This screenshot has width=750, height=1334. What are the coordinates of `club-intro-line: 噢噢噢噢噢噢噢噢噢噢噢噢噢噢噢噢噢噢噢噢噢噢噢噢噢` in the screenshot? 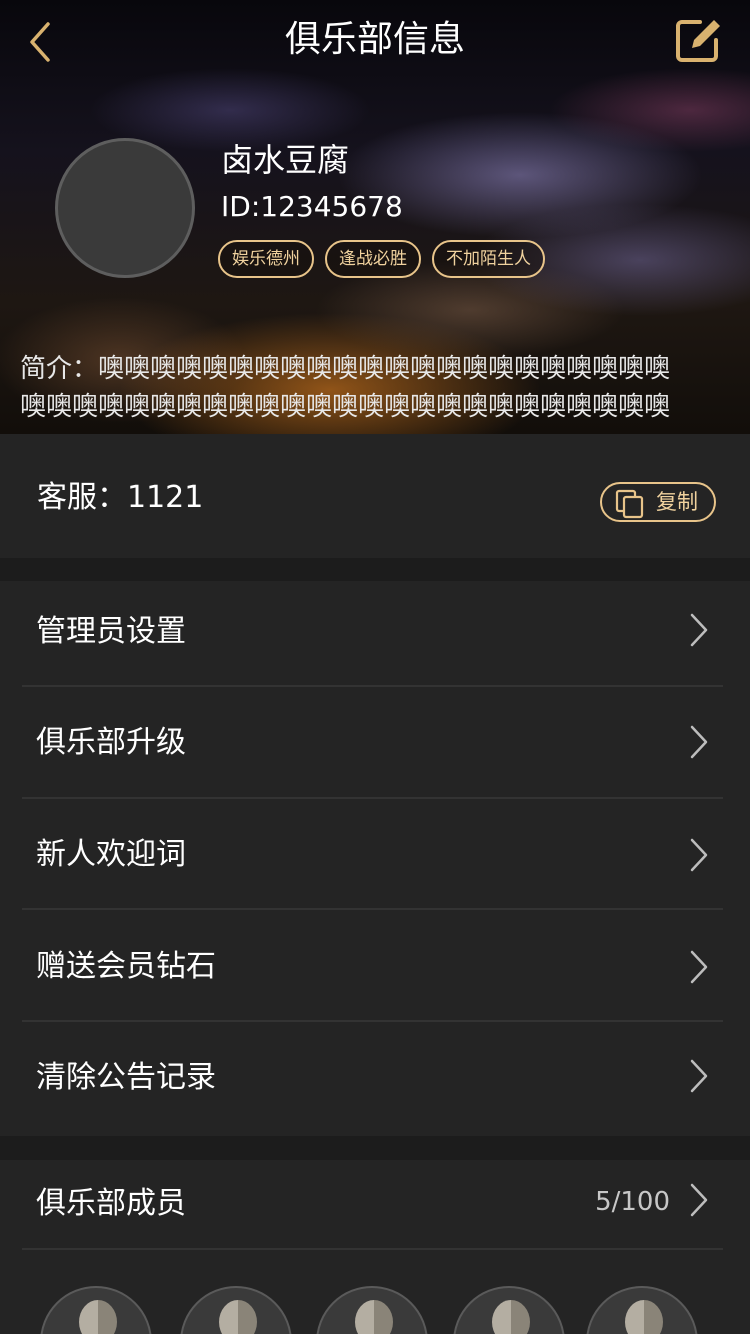 It's located at (345, 407).